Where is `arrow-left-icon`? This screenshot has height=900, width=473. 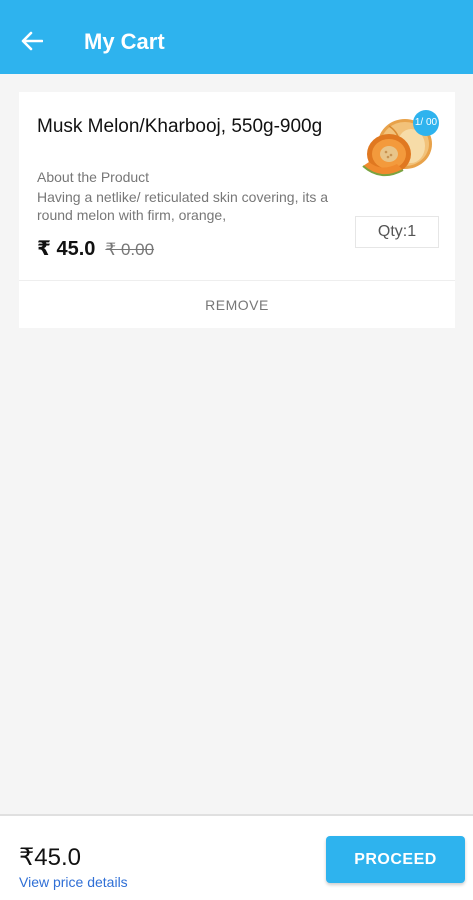
arrow-left-icon is located at coordinates (32, 41).